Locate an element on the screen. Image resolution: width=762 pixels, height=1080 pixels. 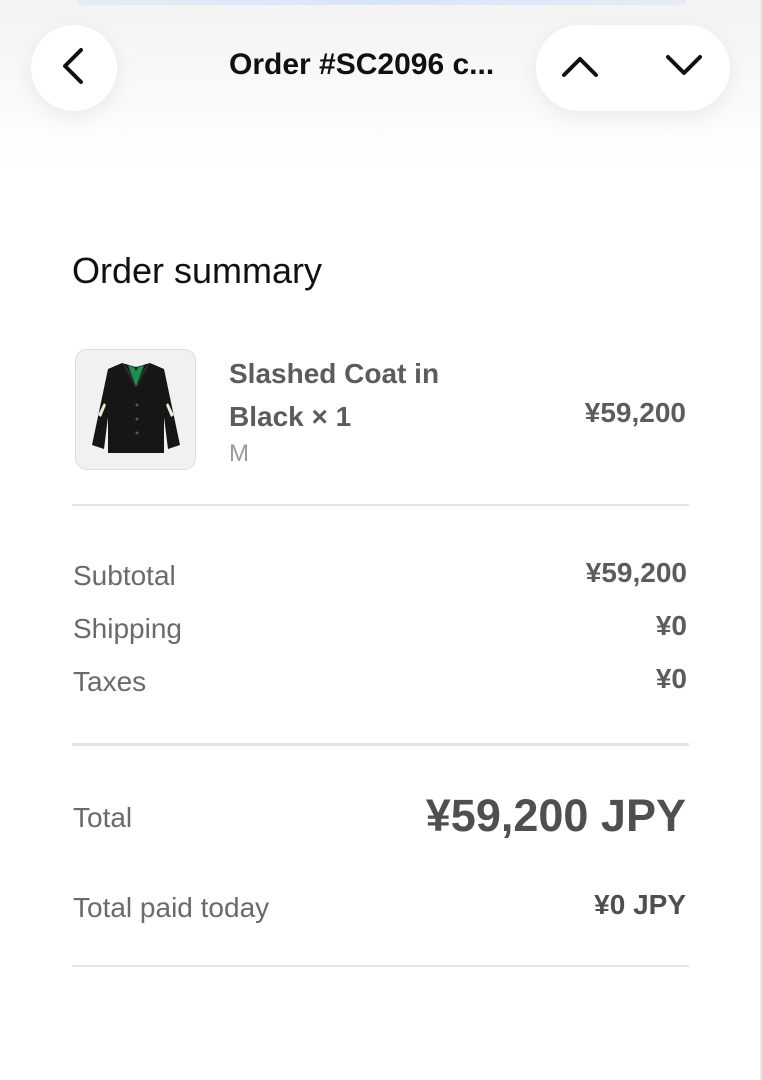
shipping-label: Shipping is located at coordinates (127, 628).